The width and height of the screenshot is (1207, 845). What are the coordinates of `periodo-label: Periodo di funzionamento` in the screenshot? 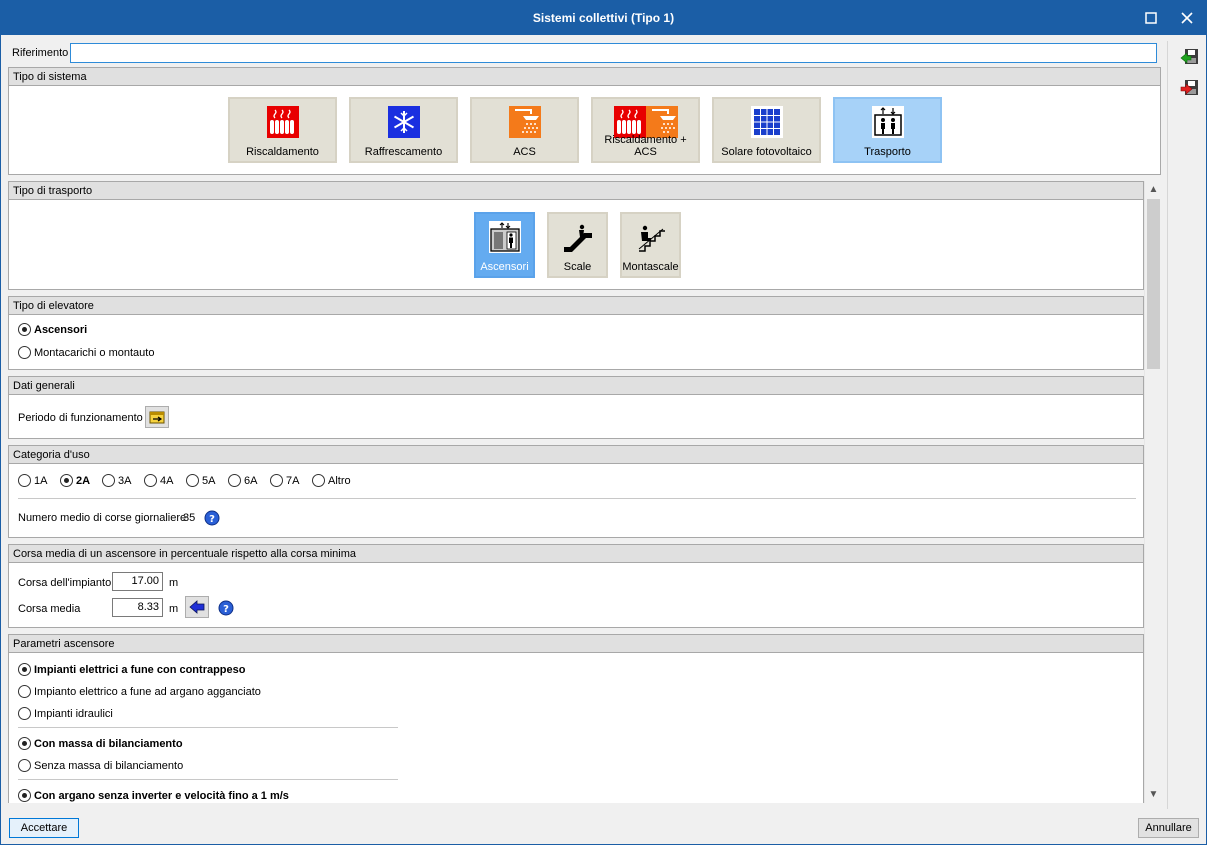 It's located at (80, 418).